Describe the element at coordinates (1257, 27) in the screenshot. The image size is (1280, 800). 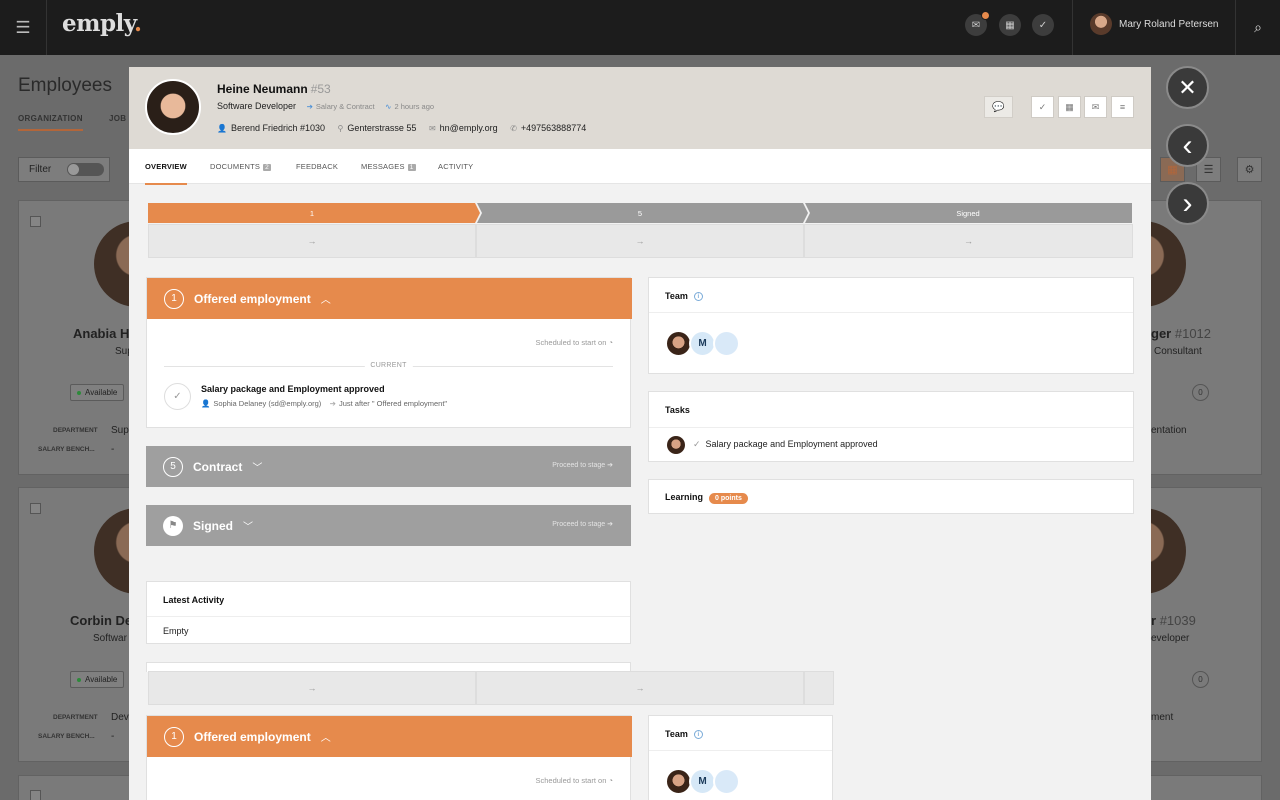
I see `search-icon: ⌕` at that location.